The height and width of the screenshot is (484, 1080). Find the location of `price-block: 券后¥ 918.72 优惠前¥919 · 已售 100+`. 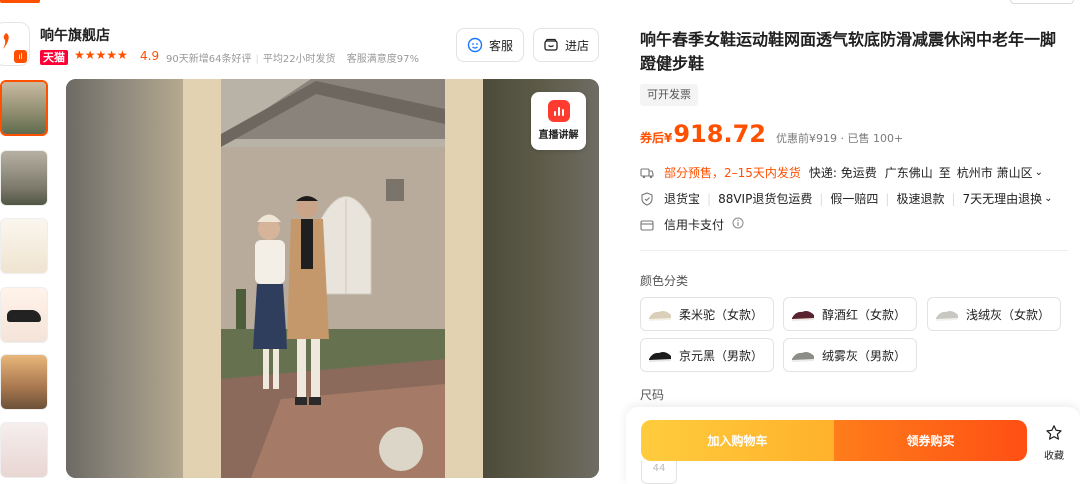

price-block: 券后¥ 918.72 优惠前¥919 · 已售 100+ is located at coordinates (771, 134).